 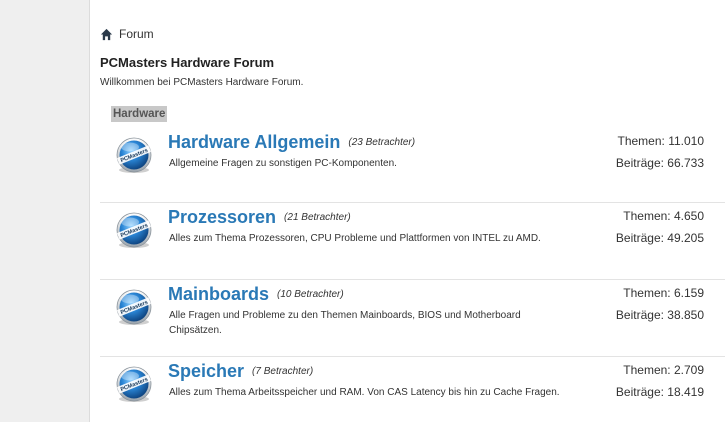 What do you see at coordinates (686, 141) in the screenshot?
I see `themes-count: 11.010` at bounding box center [686, 141].